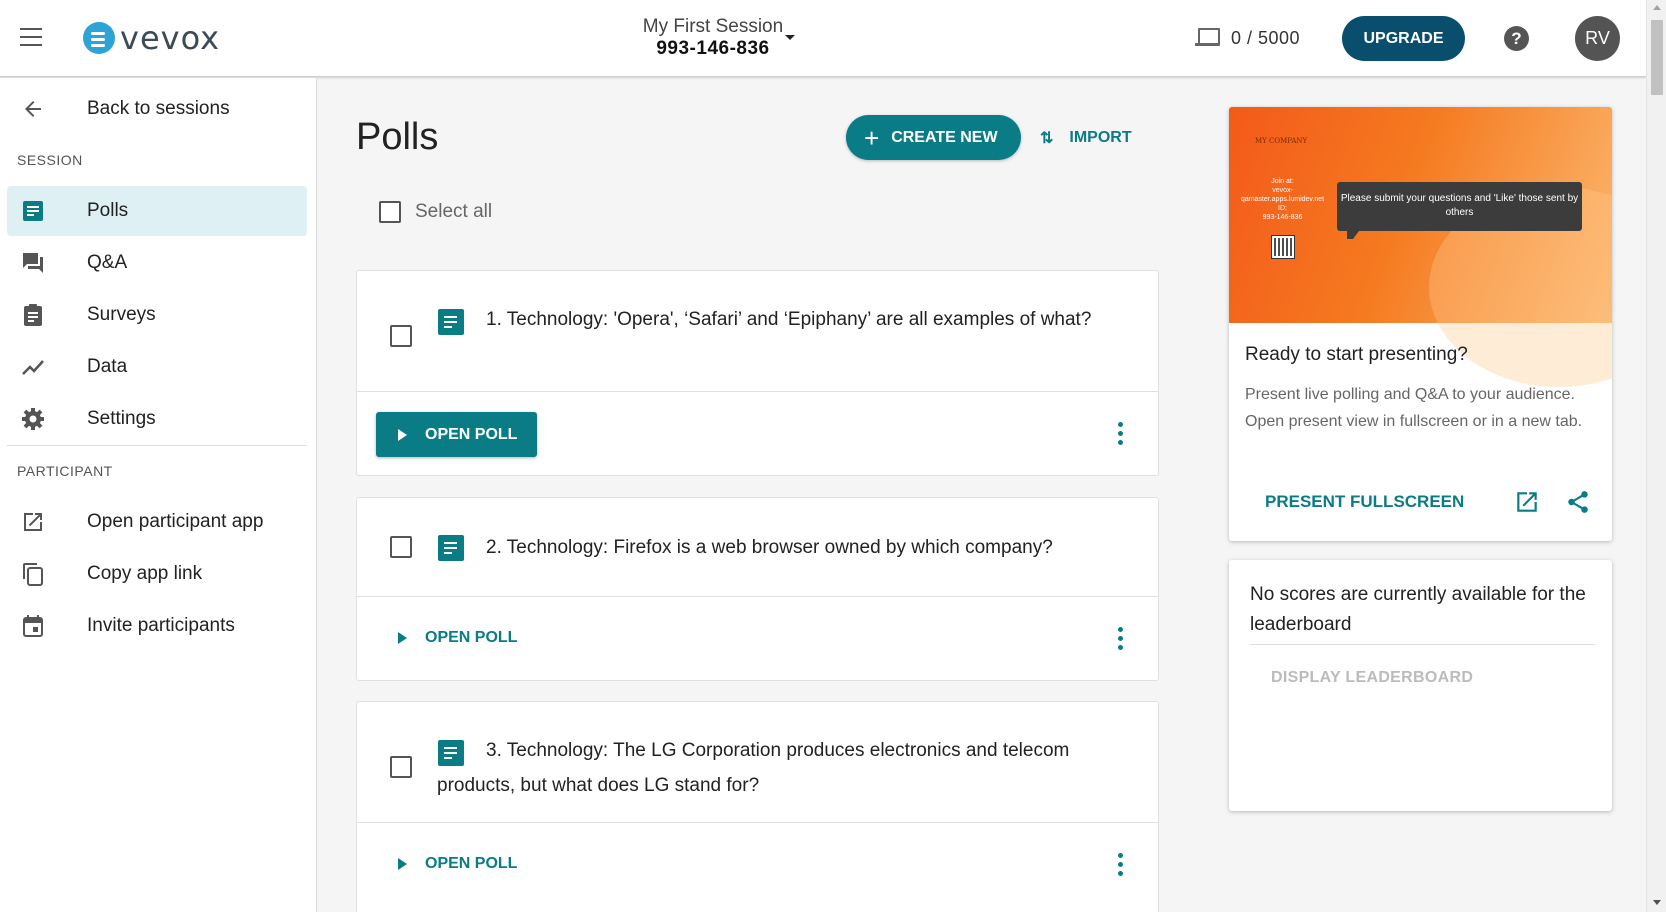 The width and height of the screenshot is (1666, 912). I want to click on vevox-logo: vevox, so click(152, 38).